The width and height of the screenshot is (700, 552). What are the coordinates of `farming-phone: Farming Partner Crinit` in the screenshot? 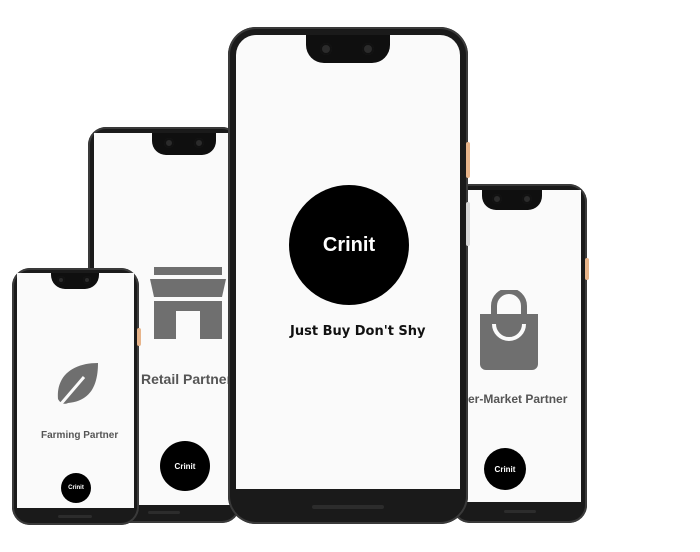 It's located at (76, 396).